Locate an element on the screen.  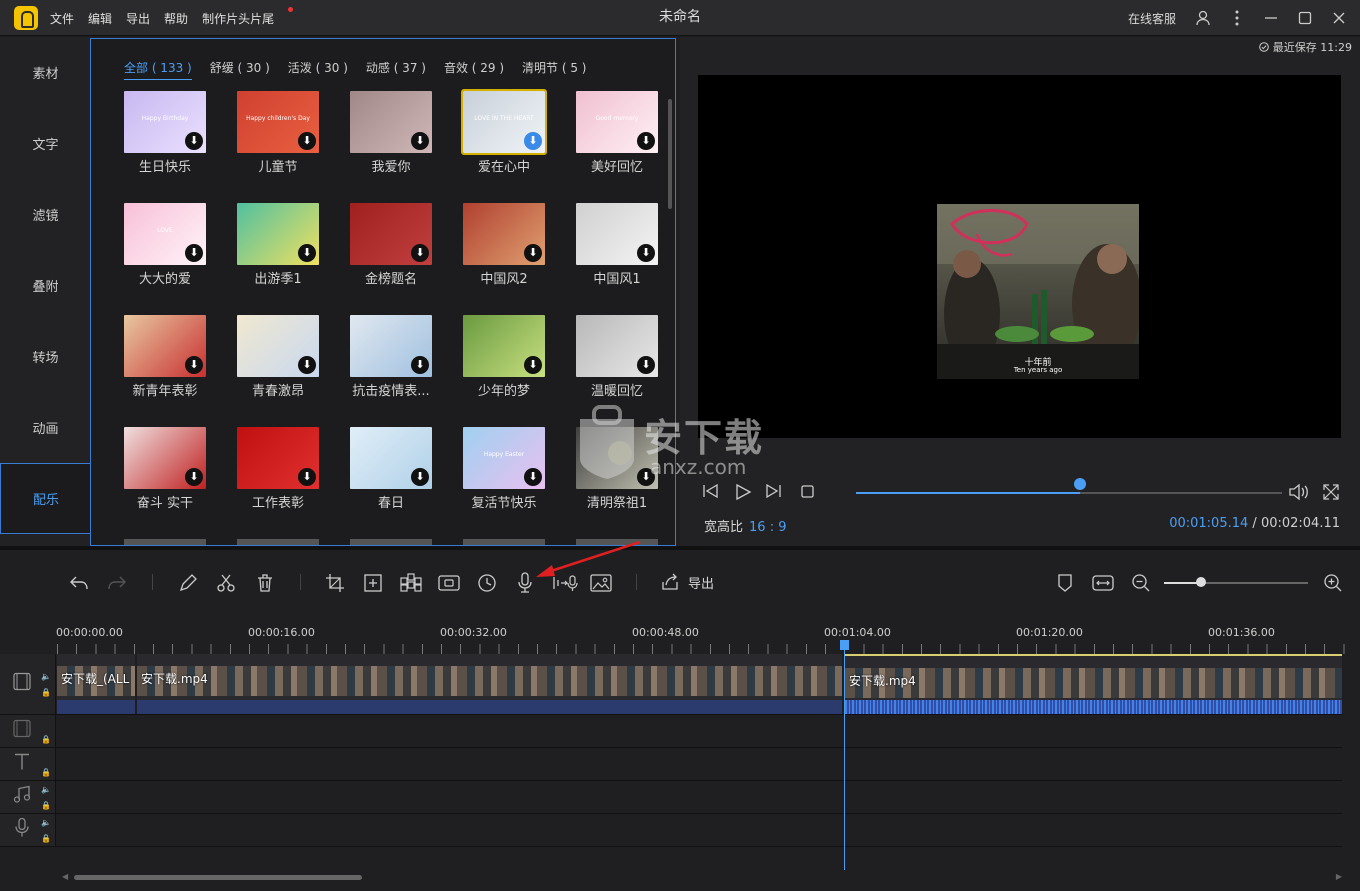
music-item: ⬇ 奋斗 实干 is located at coordinates (165, 469).